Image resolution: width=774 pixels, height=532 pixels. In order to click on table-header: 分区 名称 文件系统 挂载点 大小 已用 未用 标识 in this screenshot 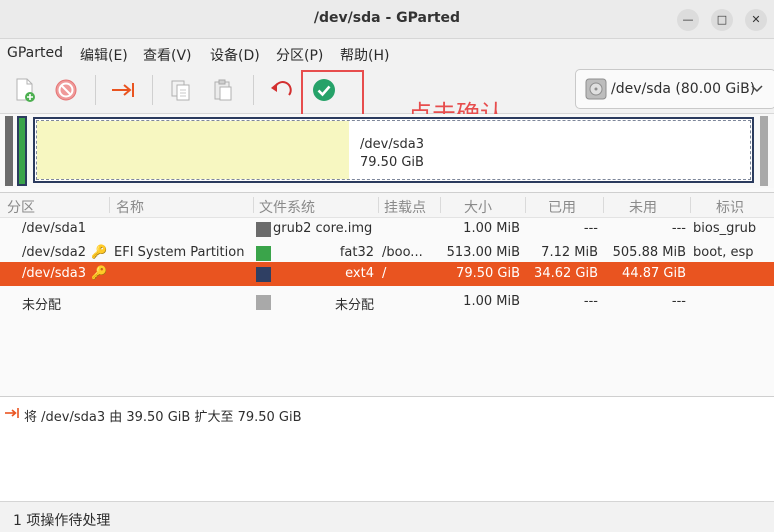, I will do `click(387, 205)`.